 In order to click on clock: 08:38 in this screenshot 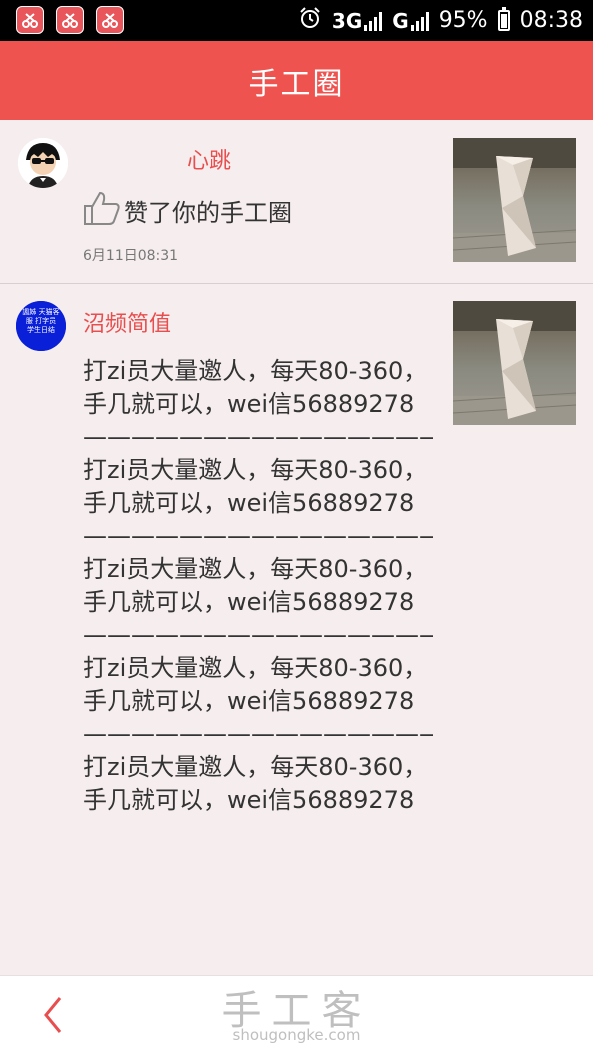, I will do `click(551, 20)`.